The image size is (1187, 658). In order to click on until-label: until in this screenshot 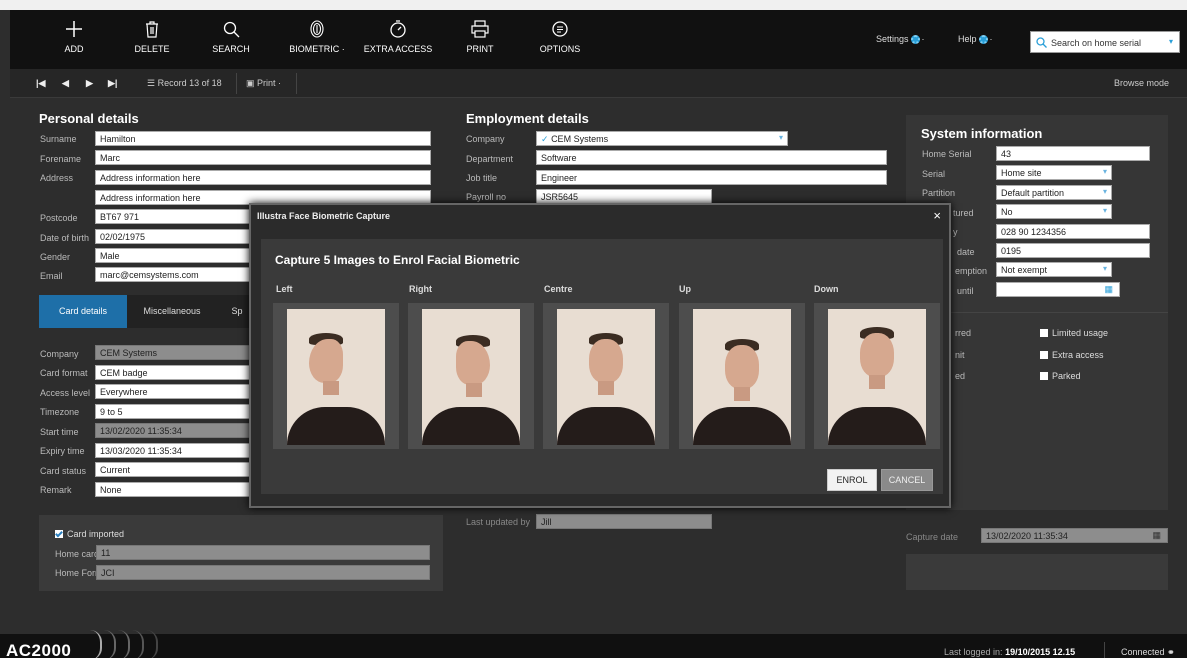, I will do `click(965, 291)`.